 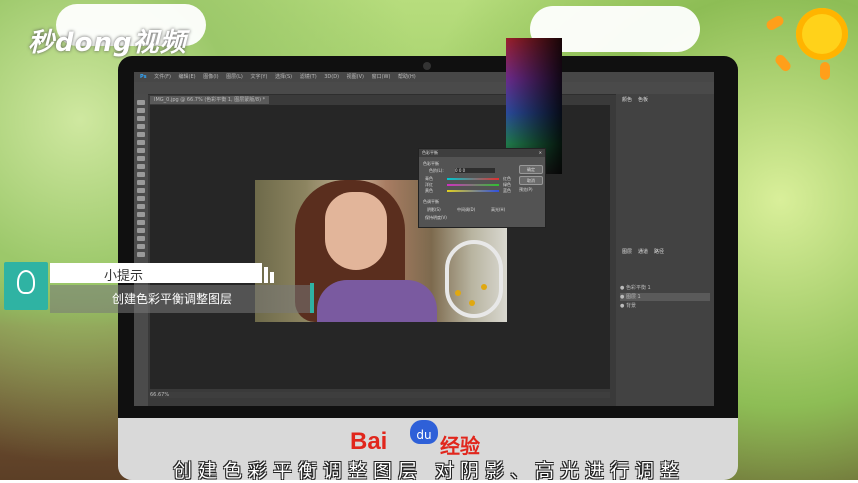 I want to click on gradient-tool-icon, so click(x=141, y=190).